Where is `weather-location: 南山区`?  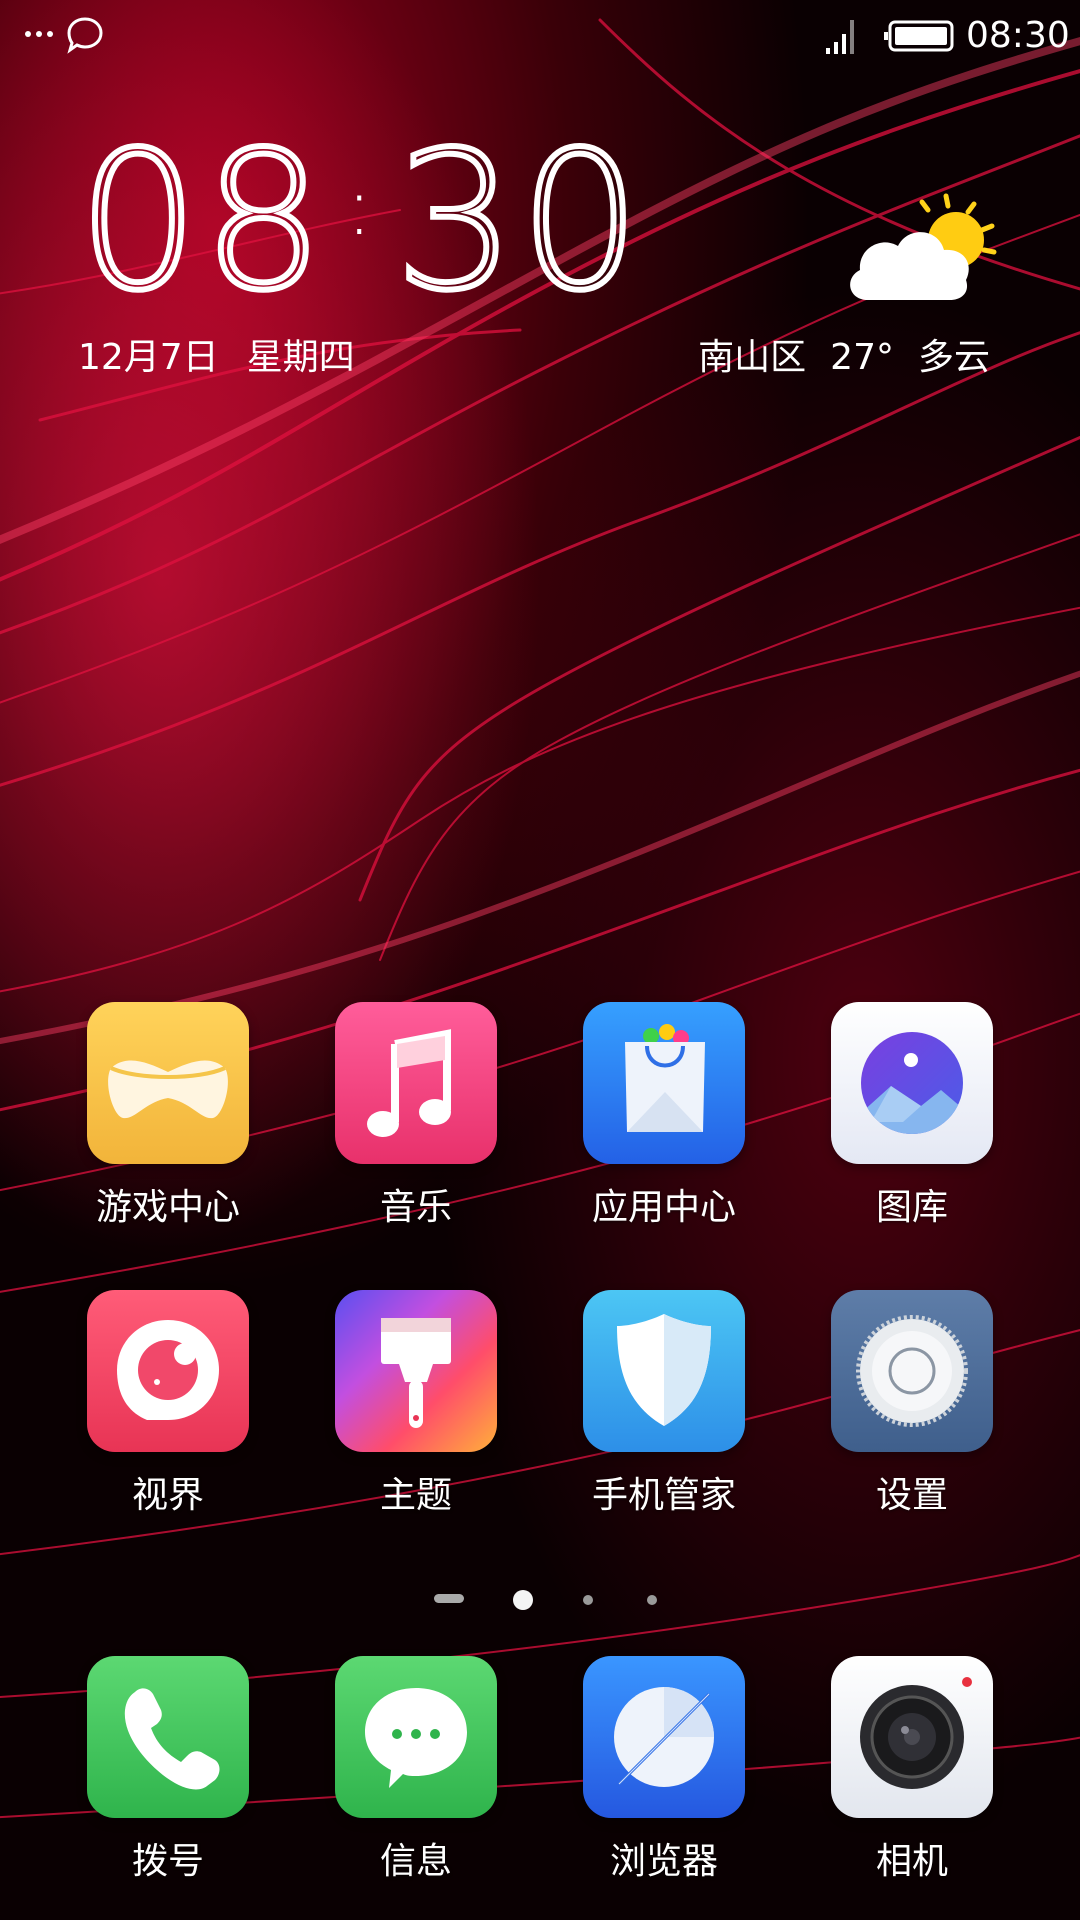
weather-location: 南山区 is located at coordinates (752, 357).